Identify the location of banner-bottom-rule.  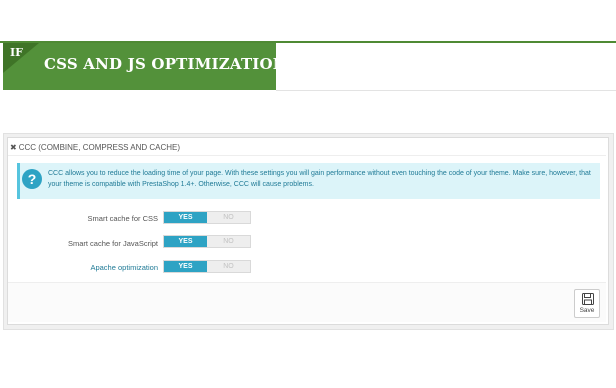
(446, 90).